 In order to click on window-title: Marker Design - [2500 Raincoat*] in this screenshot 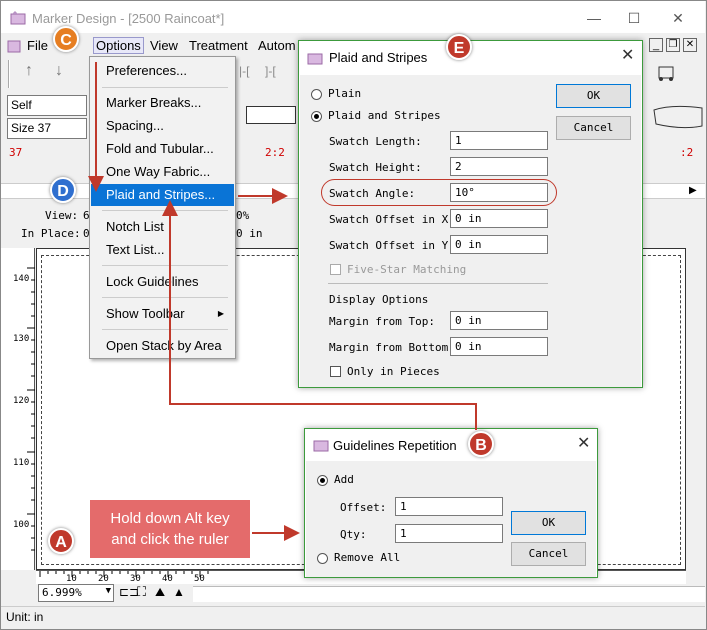, I will do `click(128, 18)`.